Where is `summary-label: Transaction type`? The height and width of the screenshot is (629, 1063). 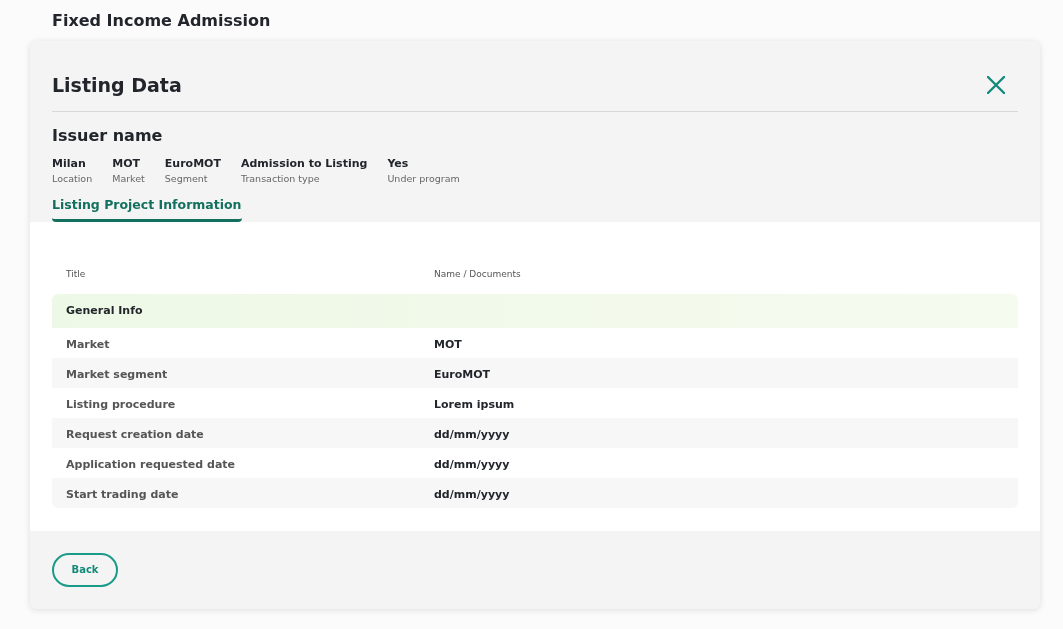 summary-label: Transaction type is located at coordinates (281, 179).